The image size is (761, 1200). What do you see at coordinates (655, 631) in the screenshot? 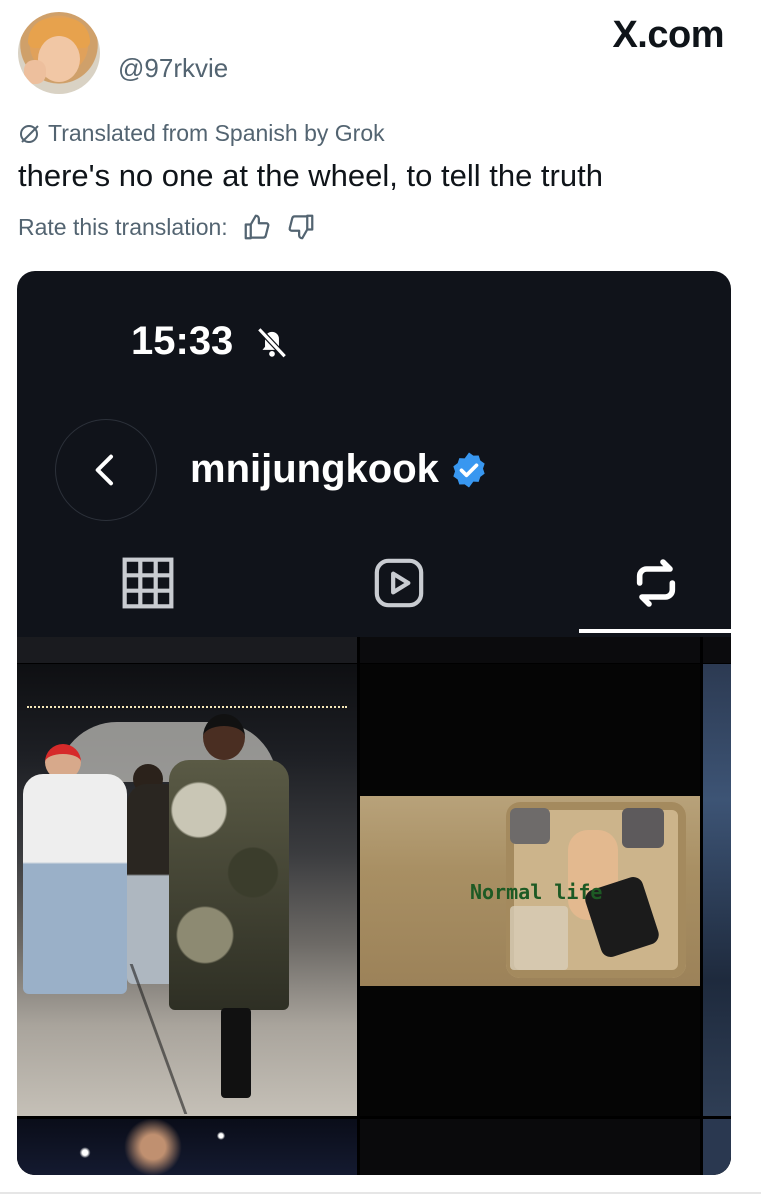
I see `active-tab-indicator` at bounding box center [655, 631].